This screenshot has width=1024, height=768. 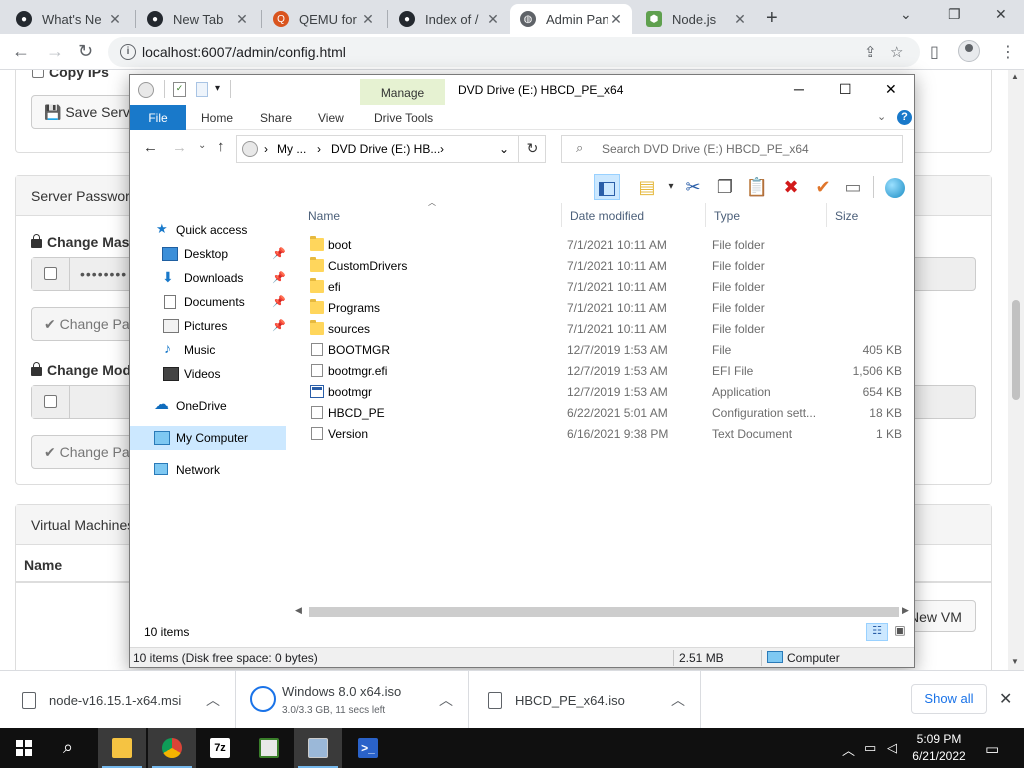 What do you see at coordinates (895, 187) in the screenshot?
I see `globe-icon` at bounding box center [895, 187].